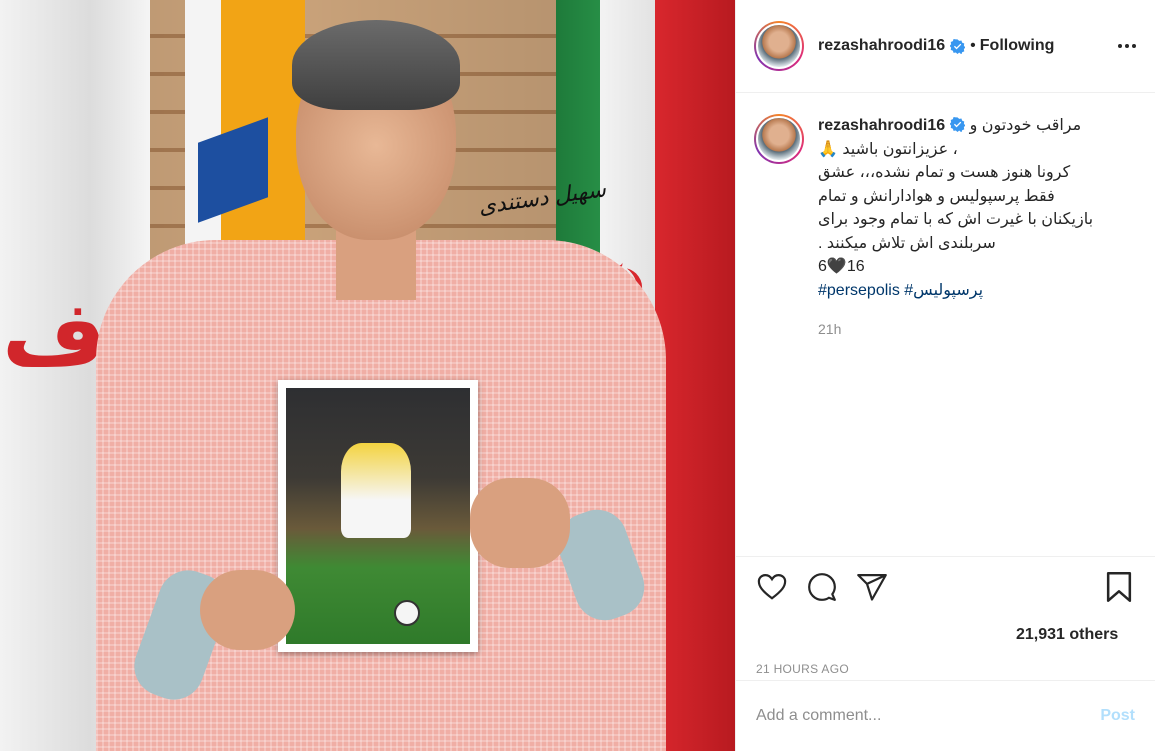 This screenshot has height=751, width=1155. I want to click on caption-line: مراقب خودتون و, so click(1025, 125).